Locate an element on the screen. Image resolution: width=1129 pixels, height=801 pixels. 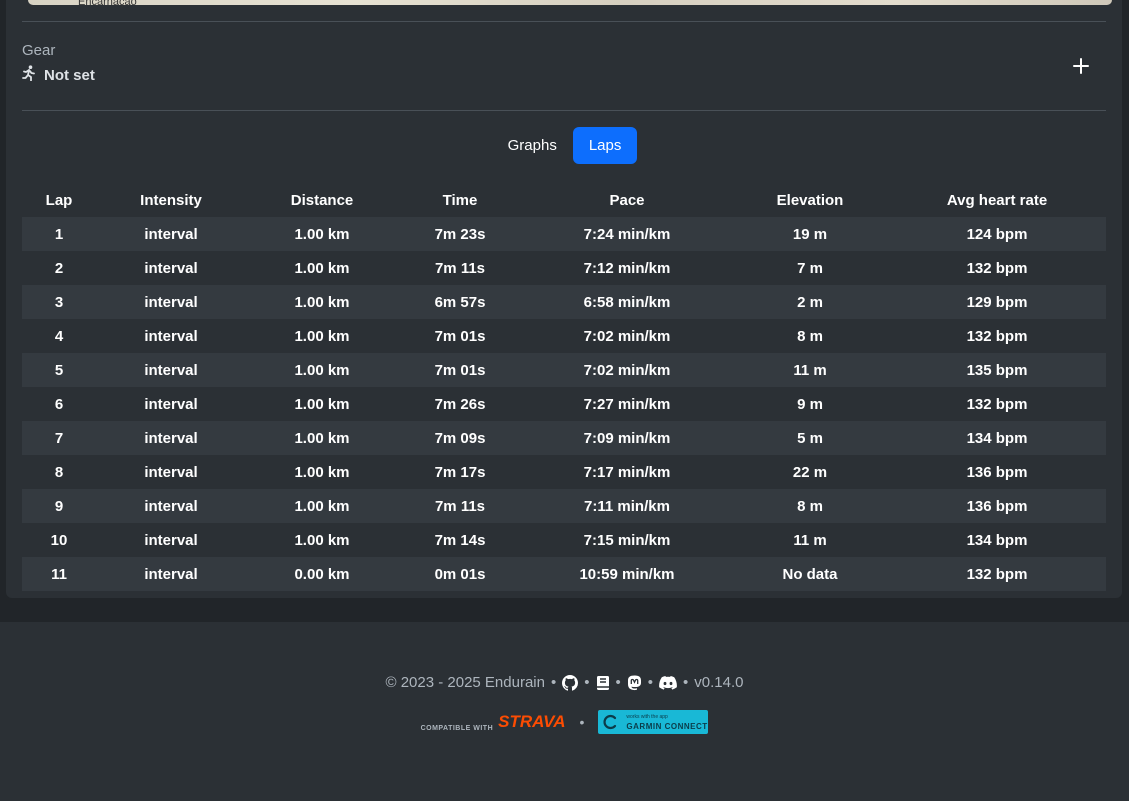
column-header-intensity: Intensity is located at coordinates (171, 200).